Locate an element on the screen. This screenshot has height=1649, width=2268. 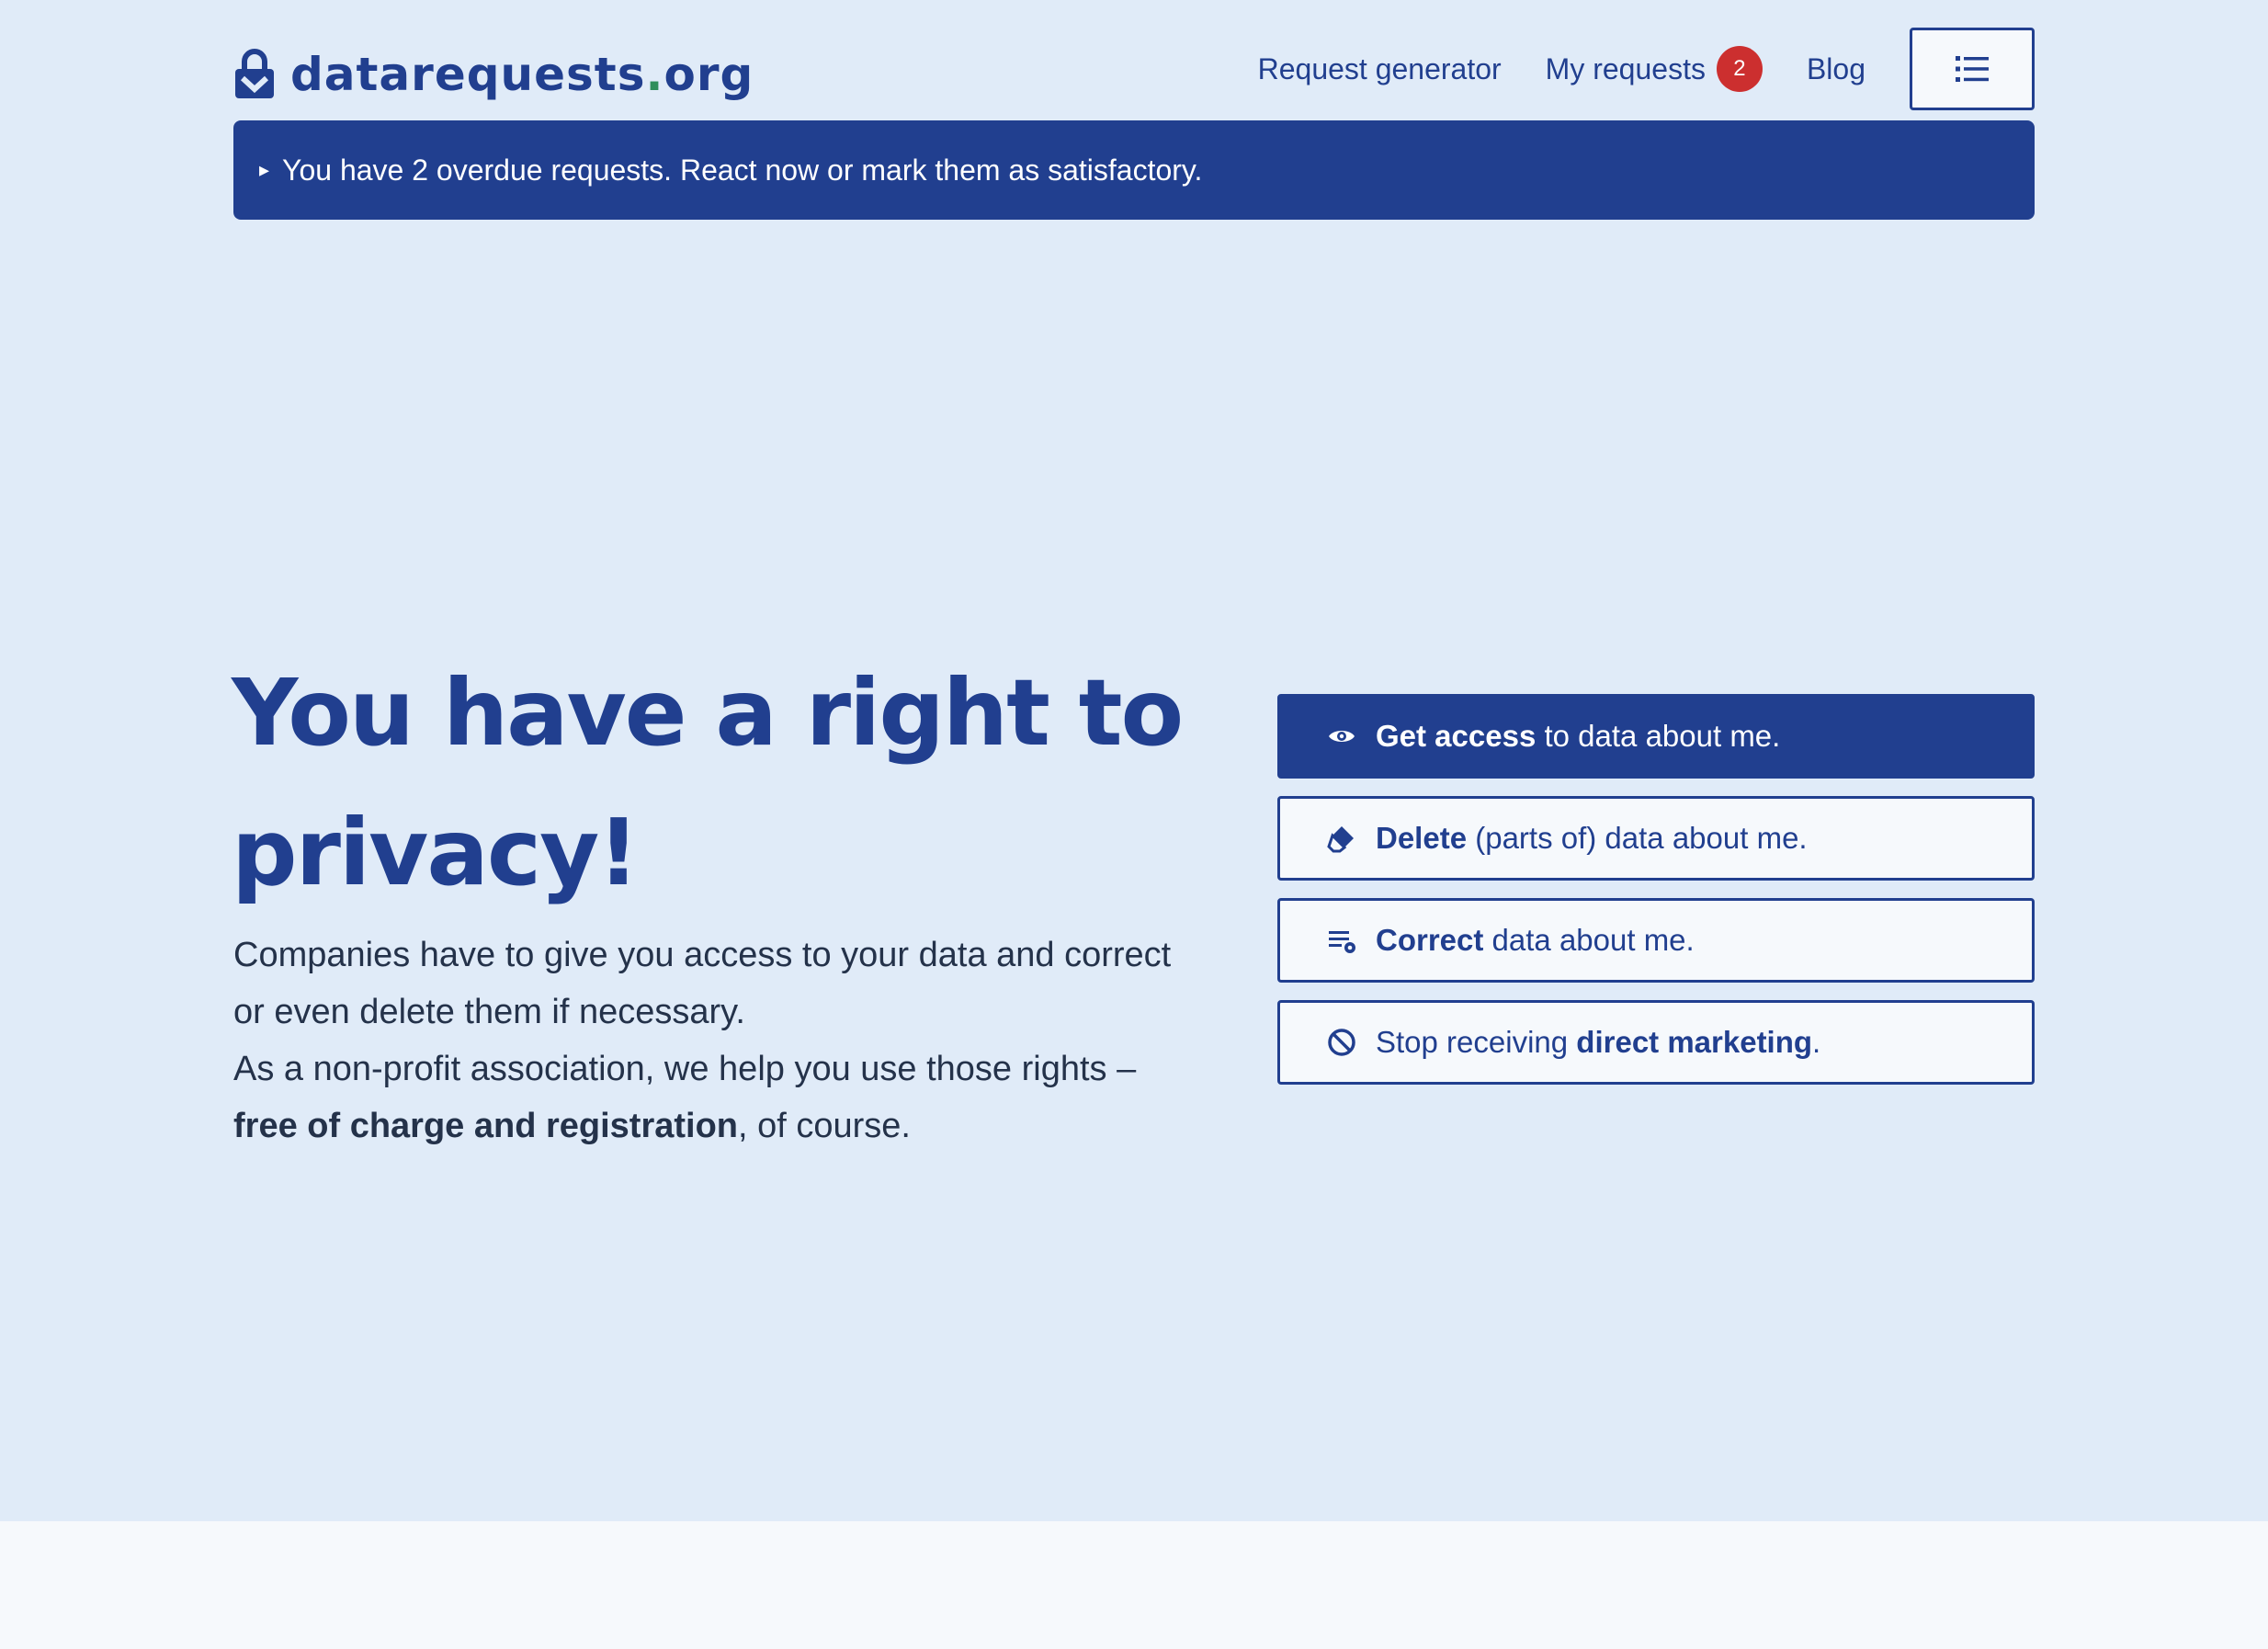
nav-request-generator: Request generator is located at coordinates (1380, 69).